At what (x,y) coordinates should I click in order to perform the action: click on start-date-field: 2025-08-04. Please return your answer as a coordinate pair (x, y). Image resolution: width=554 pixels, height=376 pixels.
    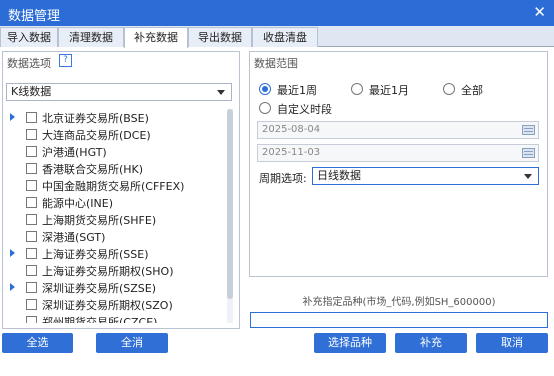
    Looking at the image, I should click on (398, 130).